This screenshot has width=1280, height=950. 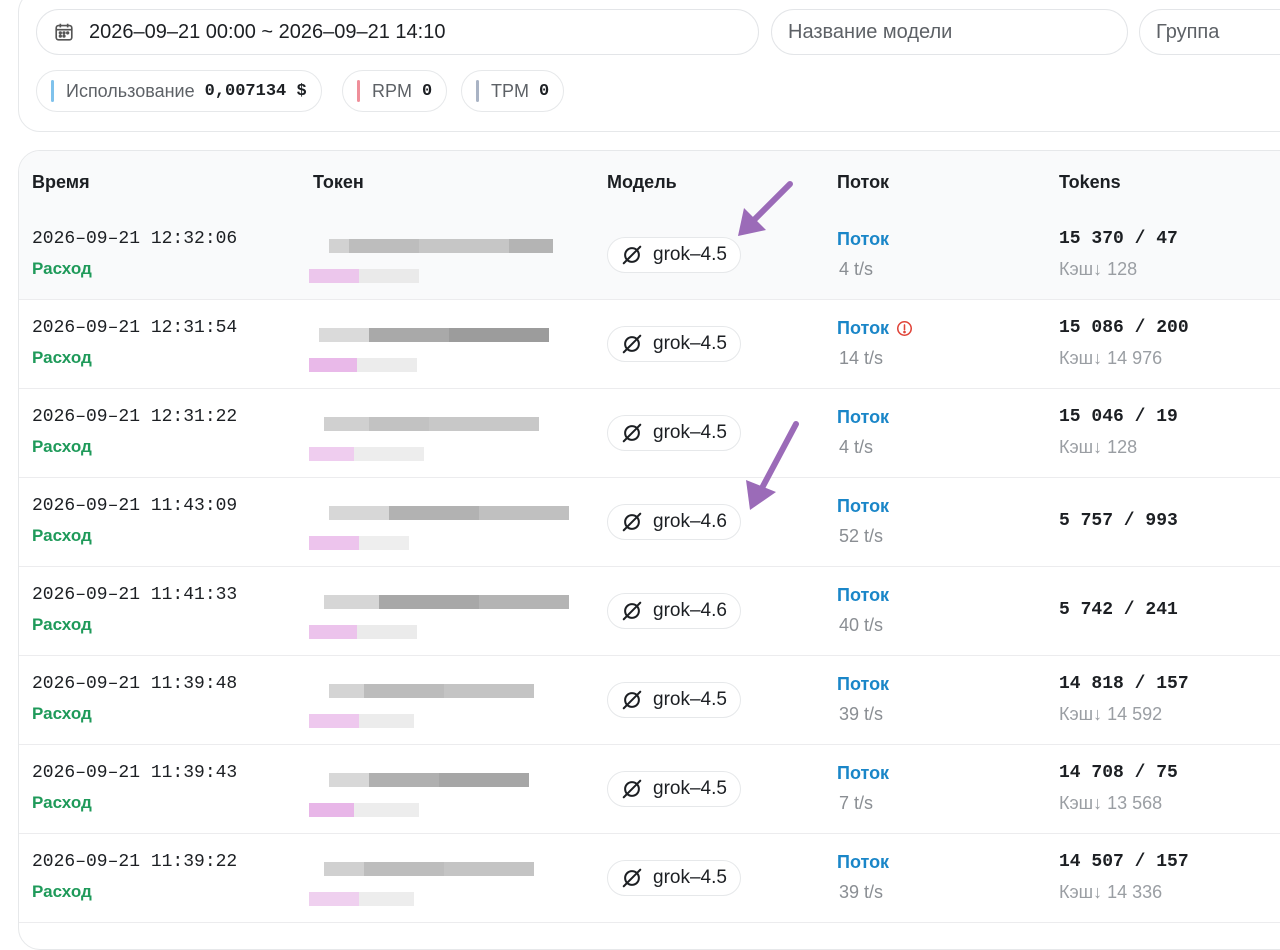 What do you see at coordinates (130, 90) in the screenshot?
I see `usage-label: Использование` at bounding box center [130, 90].